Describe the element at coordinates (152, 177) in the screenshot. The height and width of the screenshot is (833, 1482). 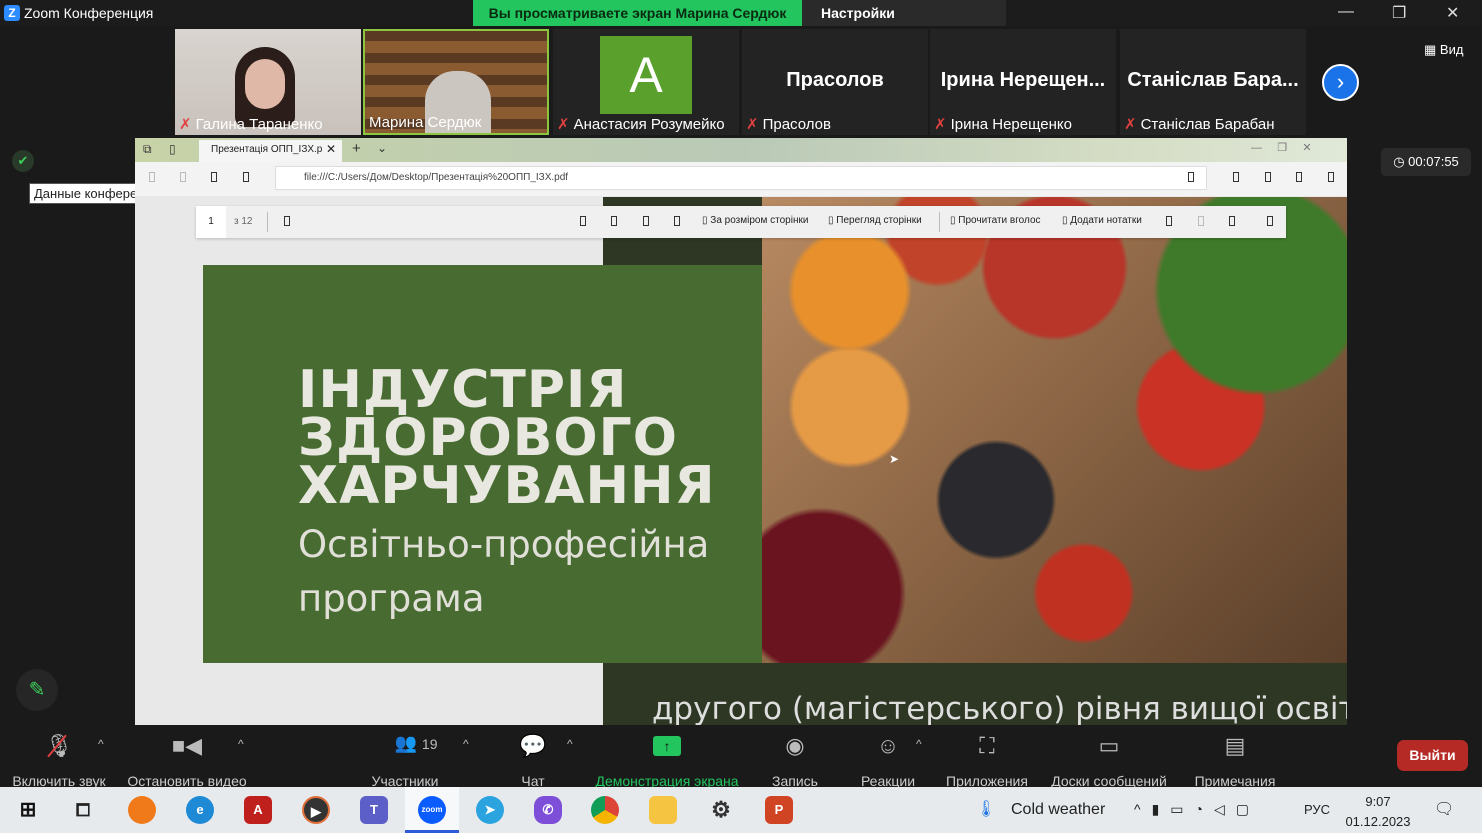
I see `back-icon` at that location.